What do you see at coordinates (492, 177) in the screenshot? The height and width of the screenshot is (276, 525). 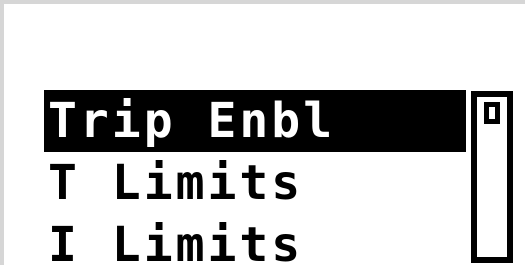 I see `scrollbar-track` at bounding box center [492, 177].